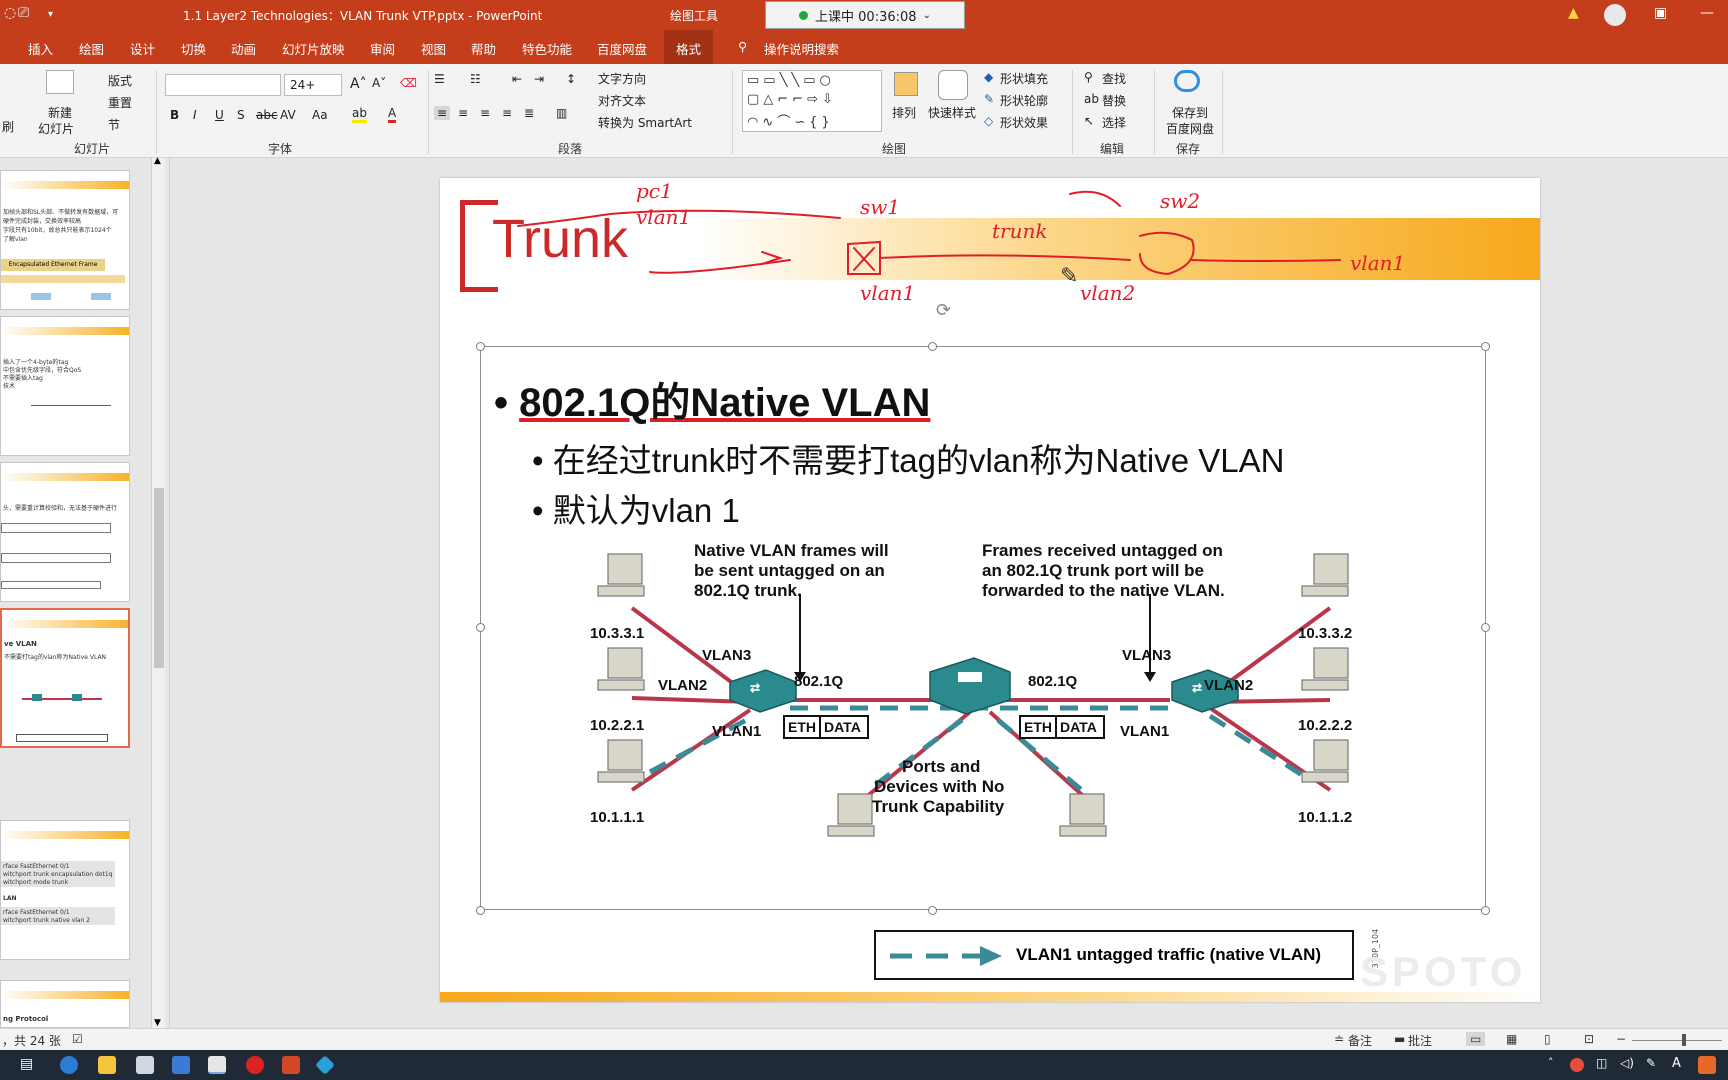 The image size is (1728, 1080). Describe the element at coordinates (267, 115) in the screenshot. I see `strikethrough-icon: abc` at that location.